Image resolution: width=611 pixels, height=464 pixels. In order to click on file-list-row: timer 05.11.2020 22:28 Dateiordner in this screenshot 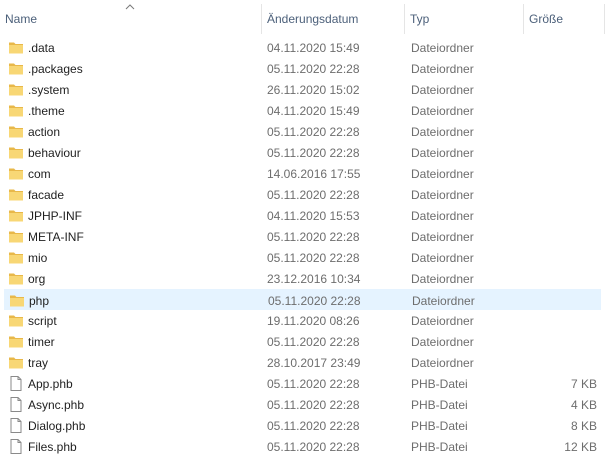, I will do `click(302, 341)`.